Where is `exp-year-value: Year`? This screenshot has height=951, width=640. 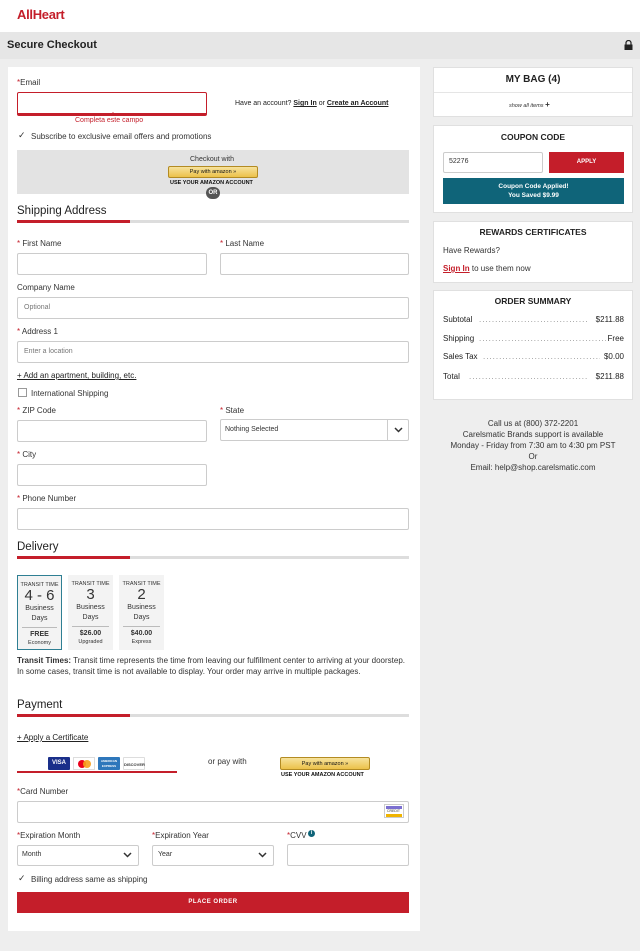
exp-year-value: Year is located at coordinates (165, 854).